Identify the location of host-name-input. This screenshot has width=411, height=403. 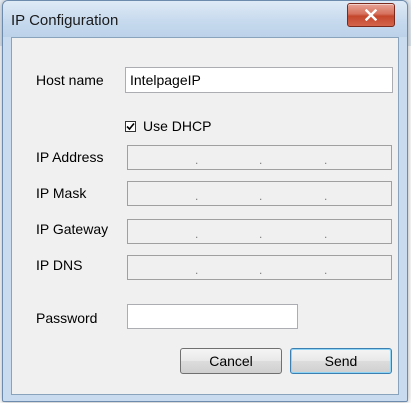
(259, 80).